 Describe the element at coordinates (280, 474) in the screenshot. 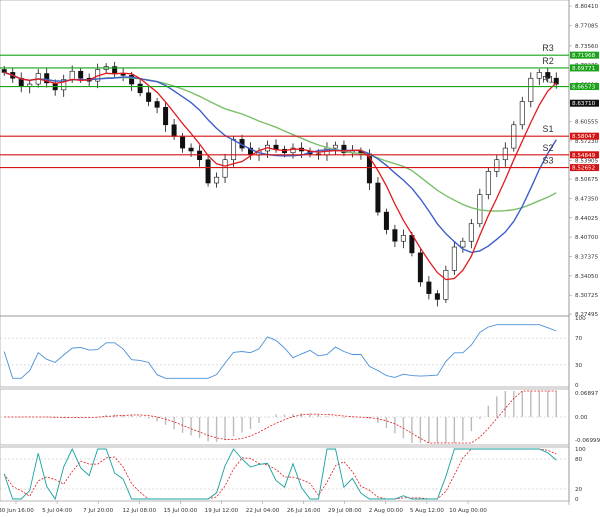

I see `stochastic-k-line` at that location.